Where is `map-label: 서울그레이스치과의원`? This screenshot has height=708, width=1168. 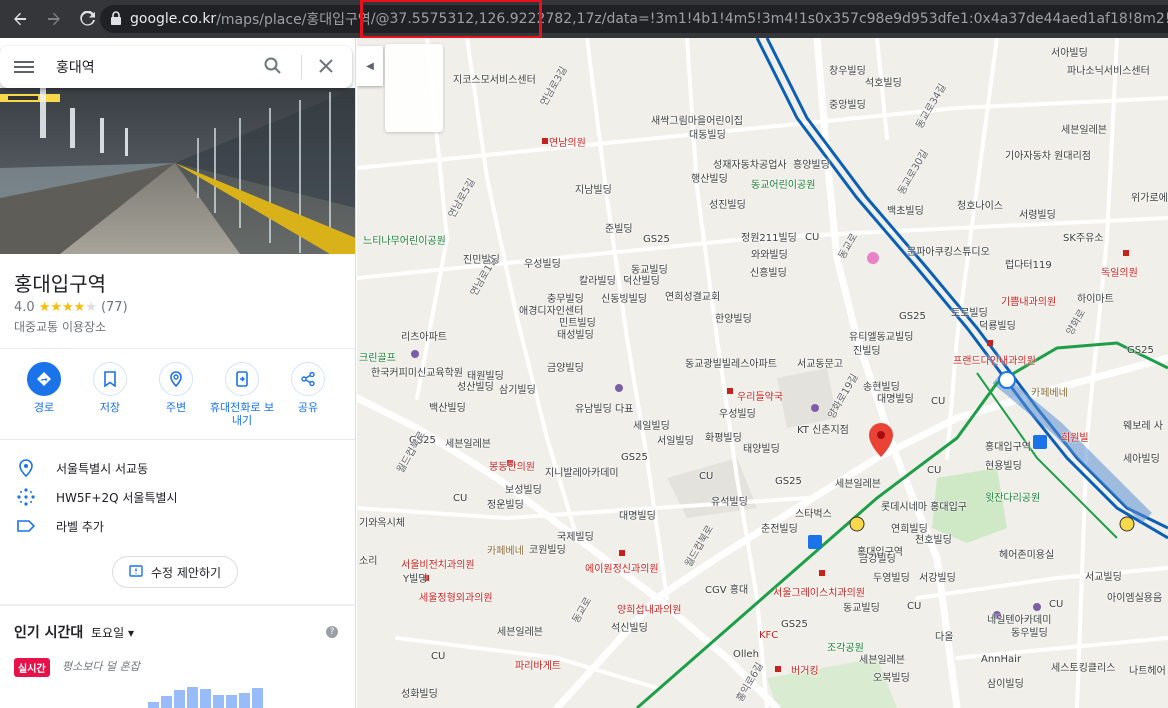 map-label: 서울그레이스치과의원 is located at coordinates (819, 591).